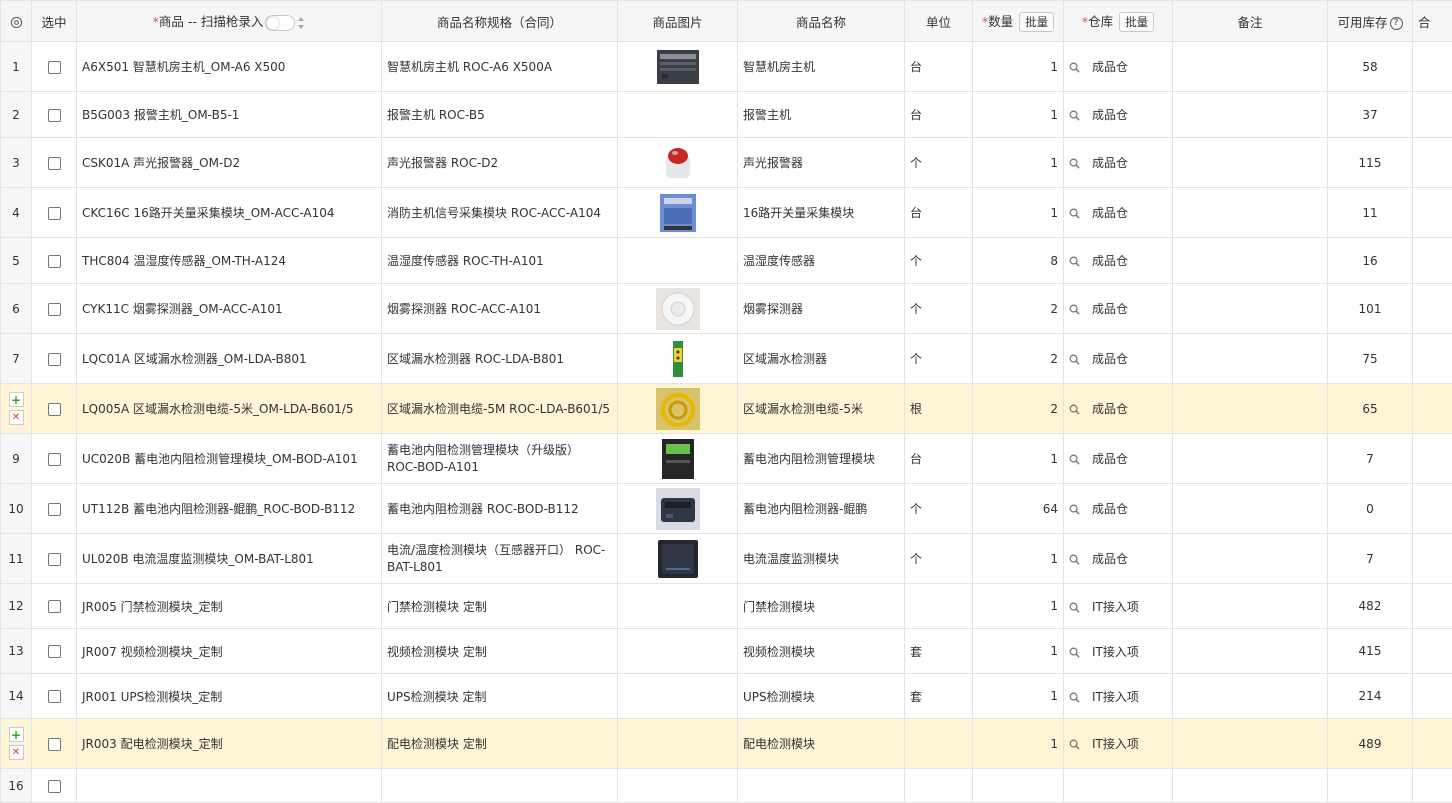 This screenshot has height=803, width=1452. Describe the element at coordinates (229, 114) in the screenshot. I see `product-cell: B5G003 报警主机_OM-B5-1` at that location.